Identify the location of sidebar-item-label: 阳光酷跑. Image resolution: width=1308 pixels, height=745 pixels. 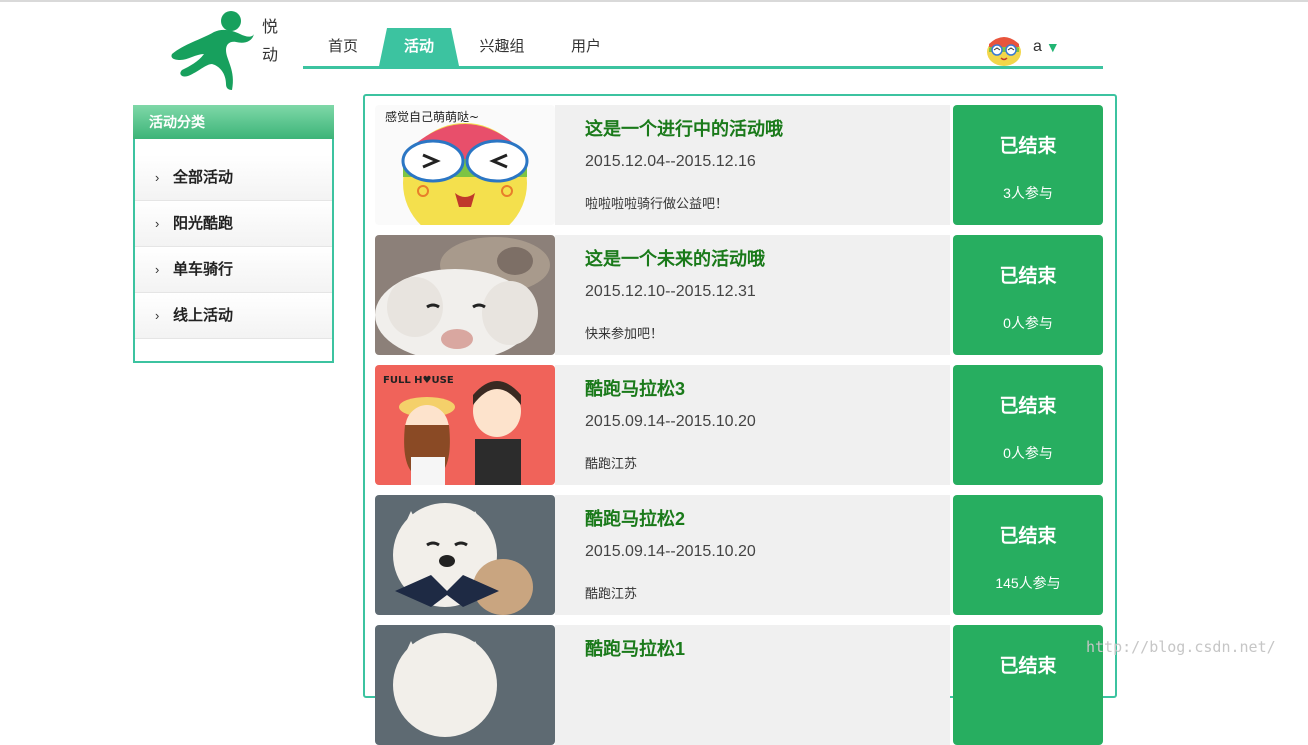
(203, 223).